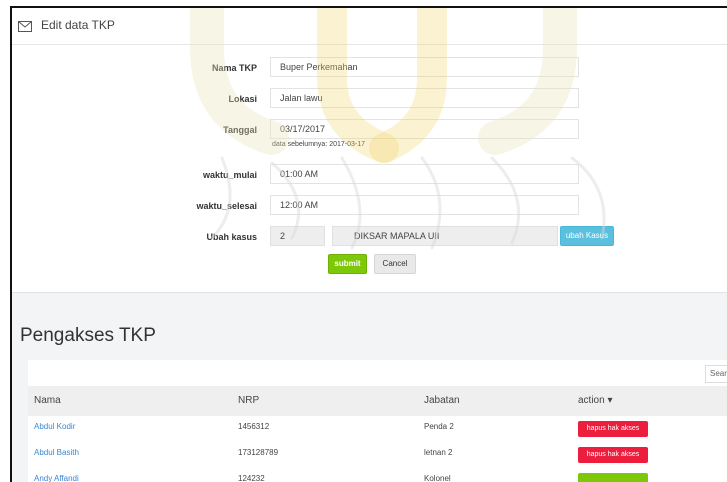 The width and height of the screenshot is (727, 482). I want to click on tanggal-input: 03/17/2017, so click(424, 129).